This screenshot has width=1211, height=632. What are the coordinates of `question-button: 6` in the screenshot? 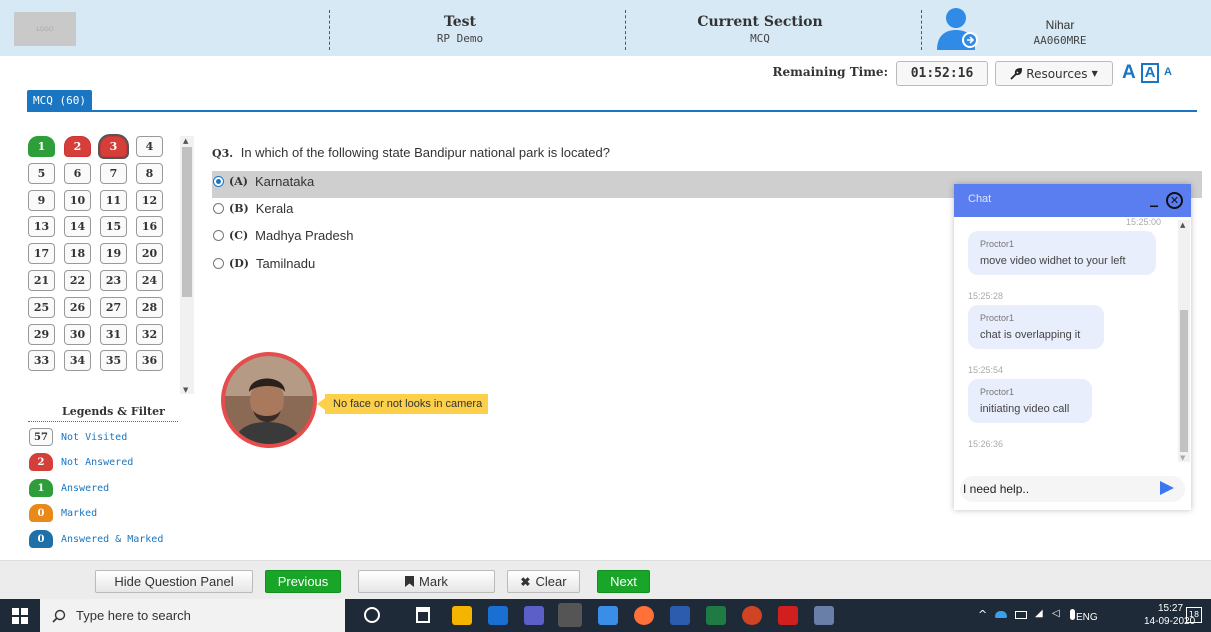 It's located at (77, 173).